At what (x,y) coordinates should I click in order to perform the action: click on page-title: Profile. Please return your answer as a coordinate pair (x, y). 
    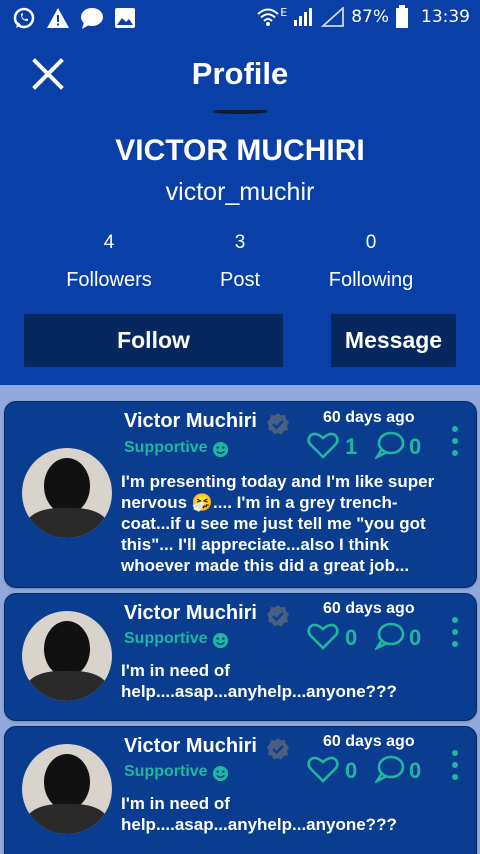
    Looking at the image, I should click on (240, 73).